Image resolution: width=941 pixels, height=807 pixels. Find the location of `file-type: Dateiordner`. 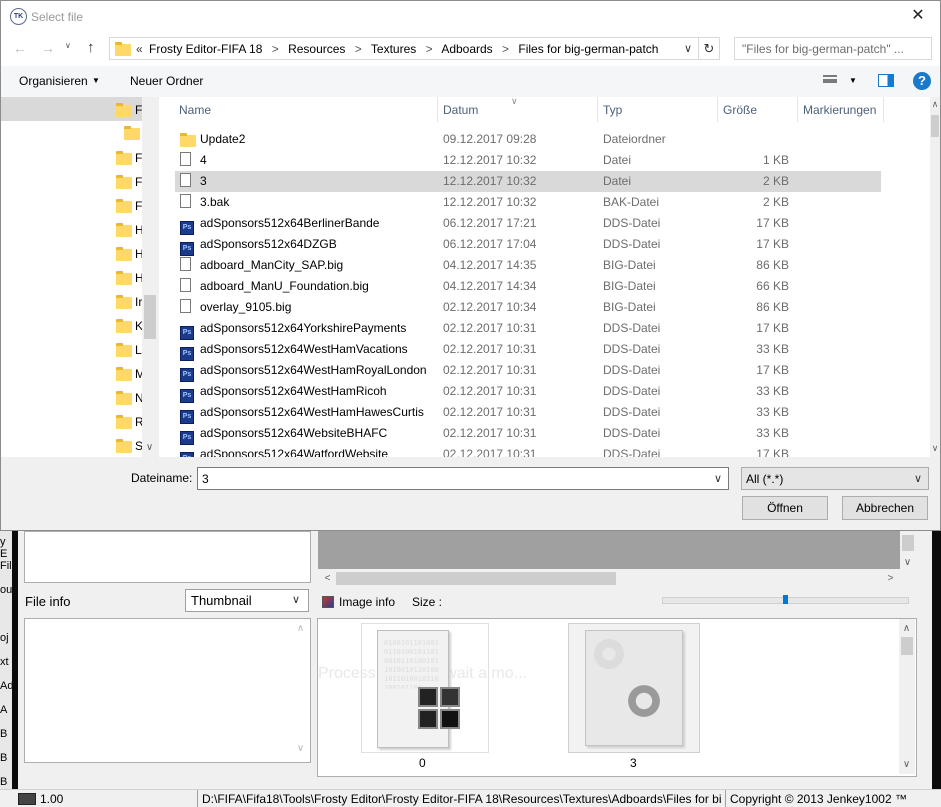

file-type: Dateiordner is located at coordinates (634, 139).